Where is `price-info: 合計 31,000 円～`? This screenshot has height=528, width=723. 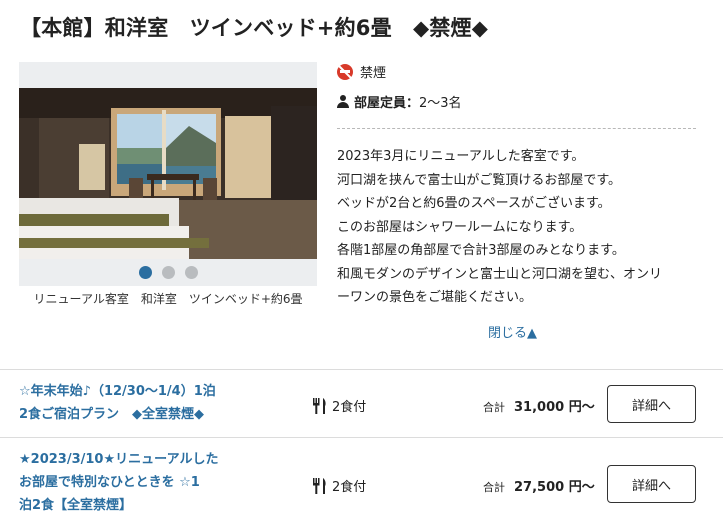
price-info: 合計 31,000 円～ is located at coordinates (539, 405).